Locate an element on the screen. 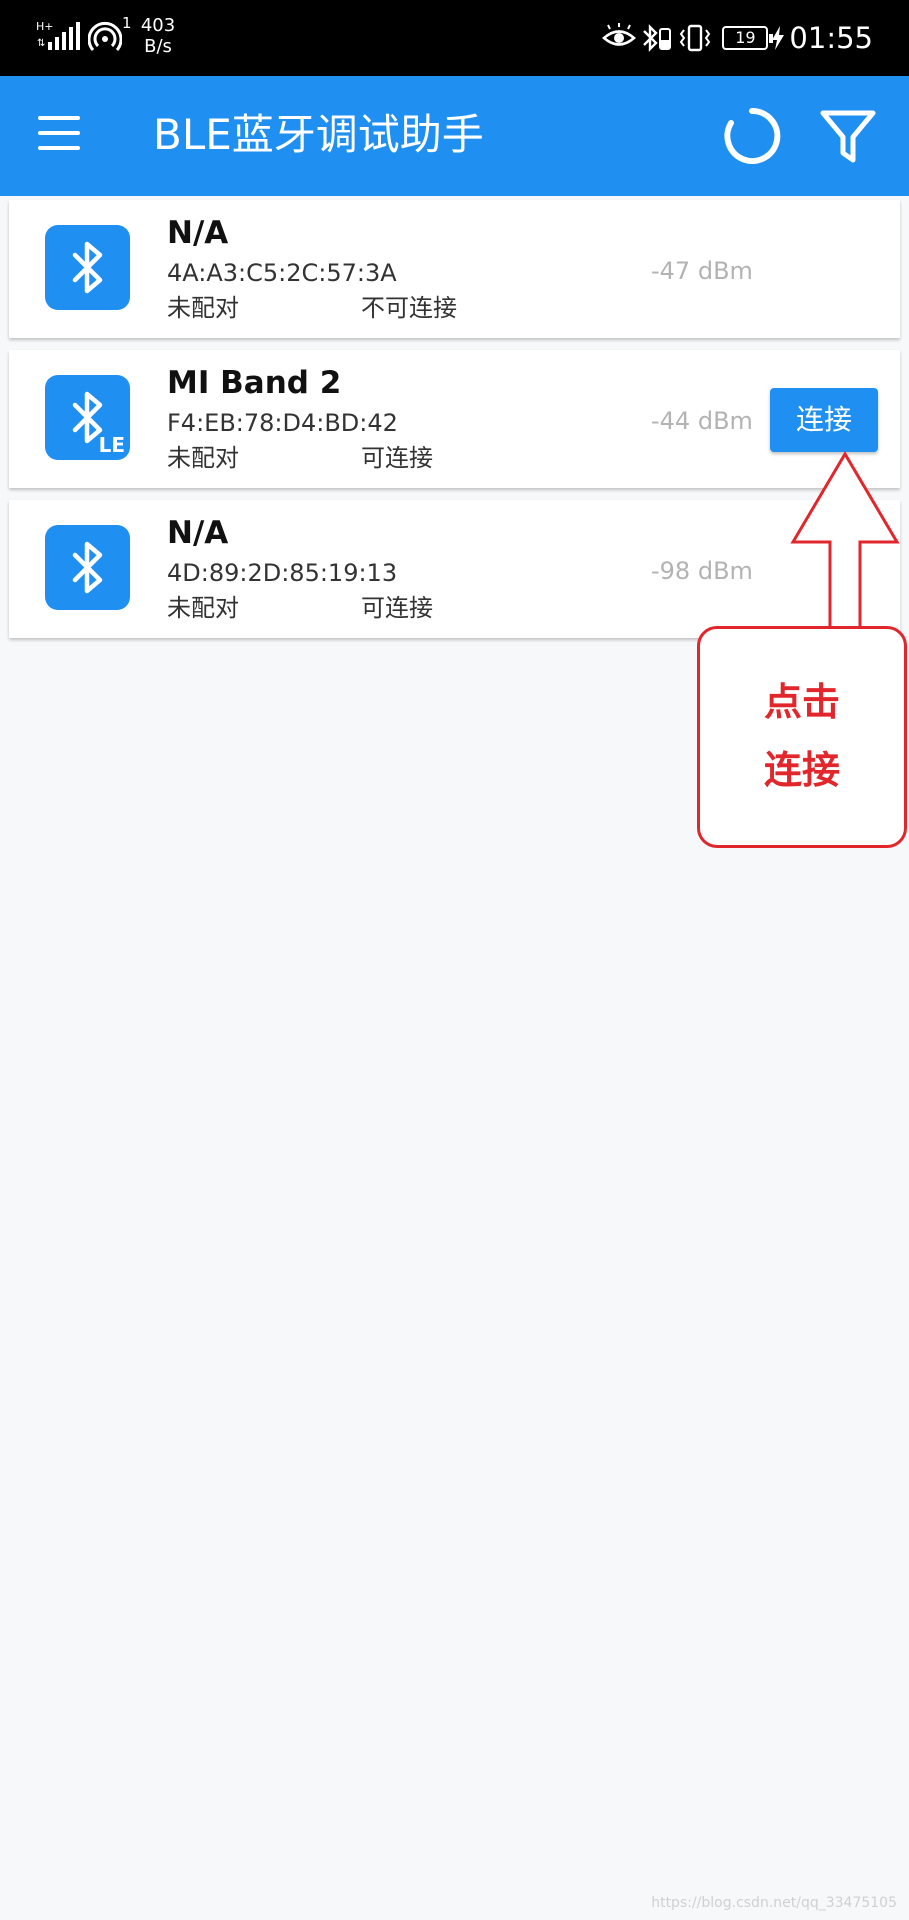  vibrate-icon is located at coordinates (695, 38).